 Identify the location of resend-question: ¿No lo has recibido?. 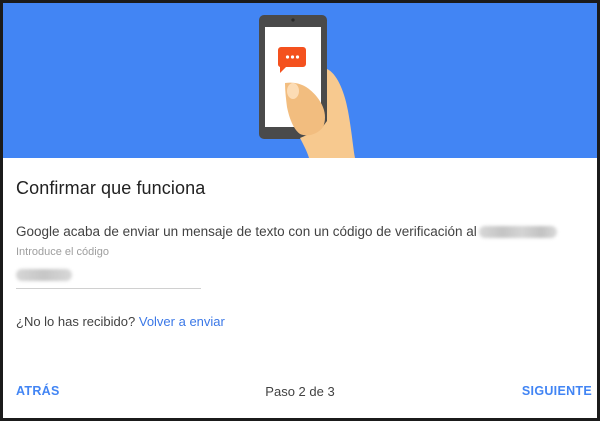
(76, 321).